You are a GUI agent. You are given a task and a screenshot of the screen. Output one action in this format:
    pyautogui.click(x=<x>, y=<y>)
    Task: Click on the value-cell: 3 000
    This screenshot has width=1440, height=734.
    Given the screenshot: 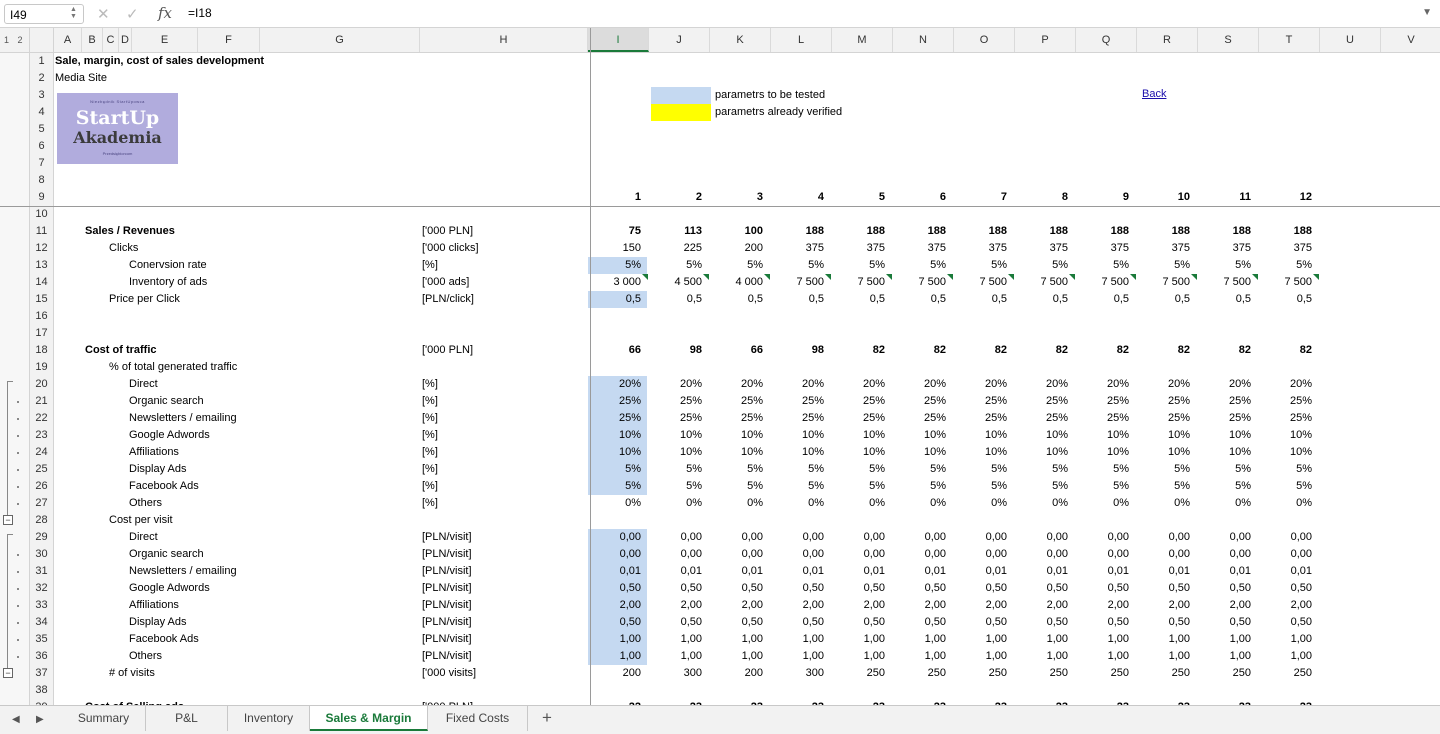 What is the action you would take?
    pyautogui.click(x=615, y=282)
    